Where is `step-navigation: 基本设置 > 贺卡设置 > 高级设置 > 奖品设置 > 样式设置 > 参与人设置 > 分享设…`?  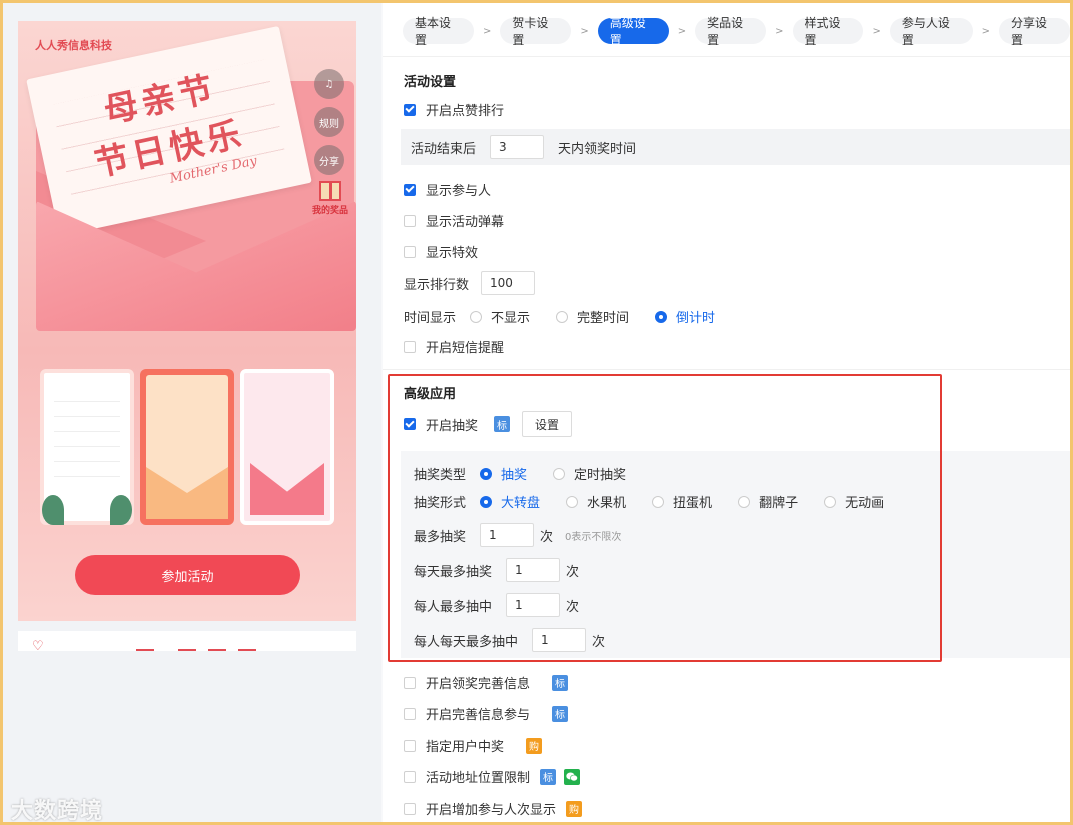
step-navigation: 基本设置 > 贺卡设置 > 高级设置 > 奖品设置 > 样式设置 > 参与人设置 > 分享设… is located at coordinates (736, 31).